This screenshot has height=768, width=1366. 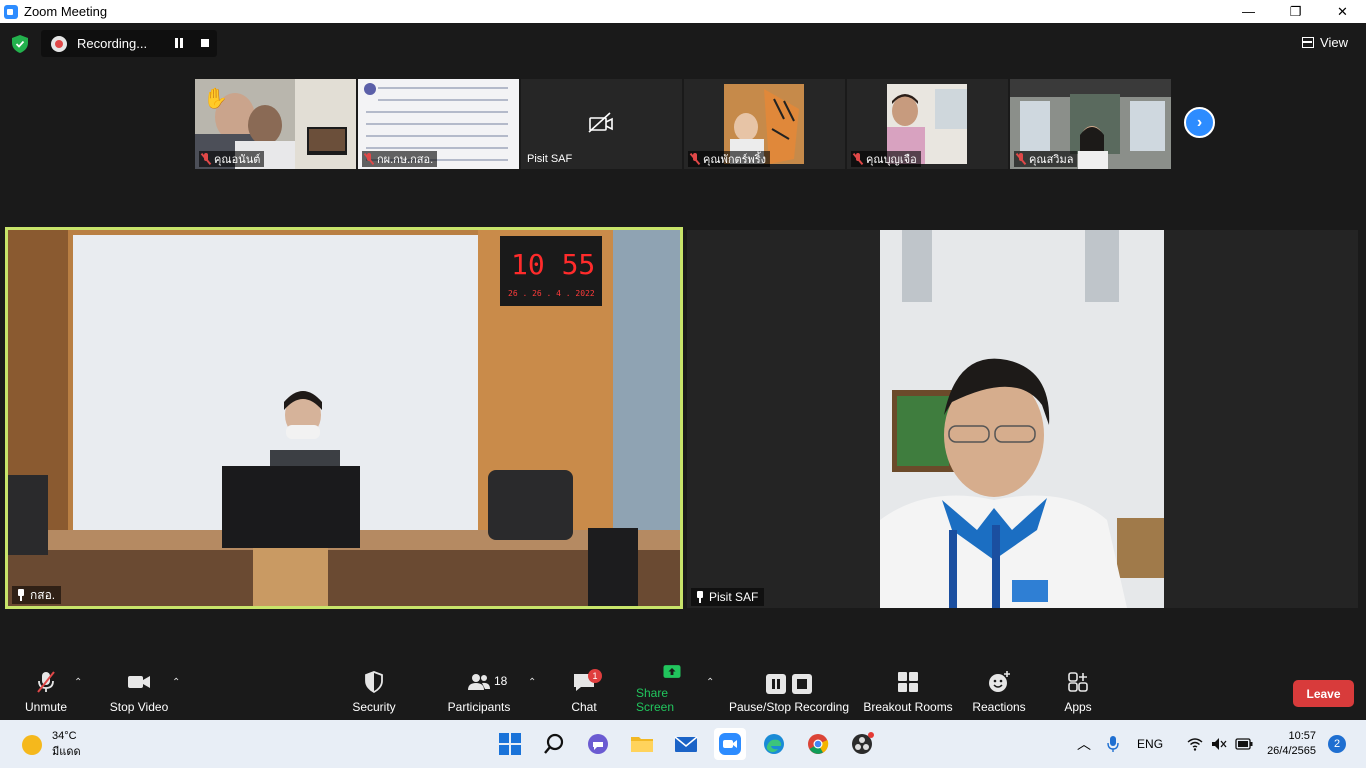 I want to click on window-titlebar: Zoom Meeting — ❐ ✕, so click(x=683, y=11).